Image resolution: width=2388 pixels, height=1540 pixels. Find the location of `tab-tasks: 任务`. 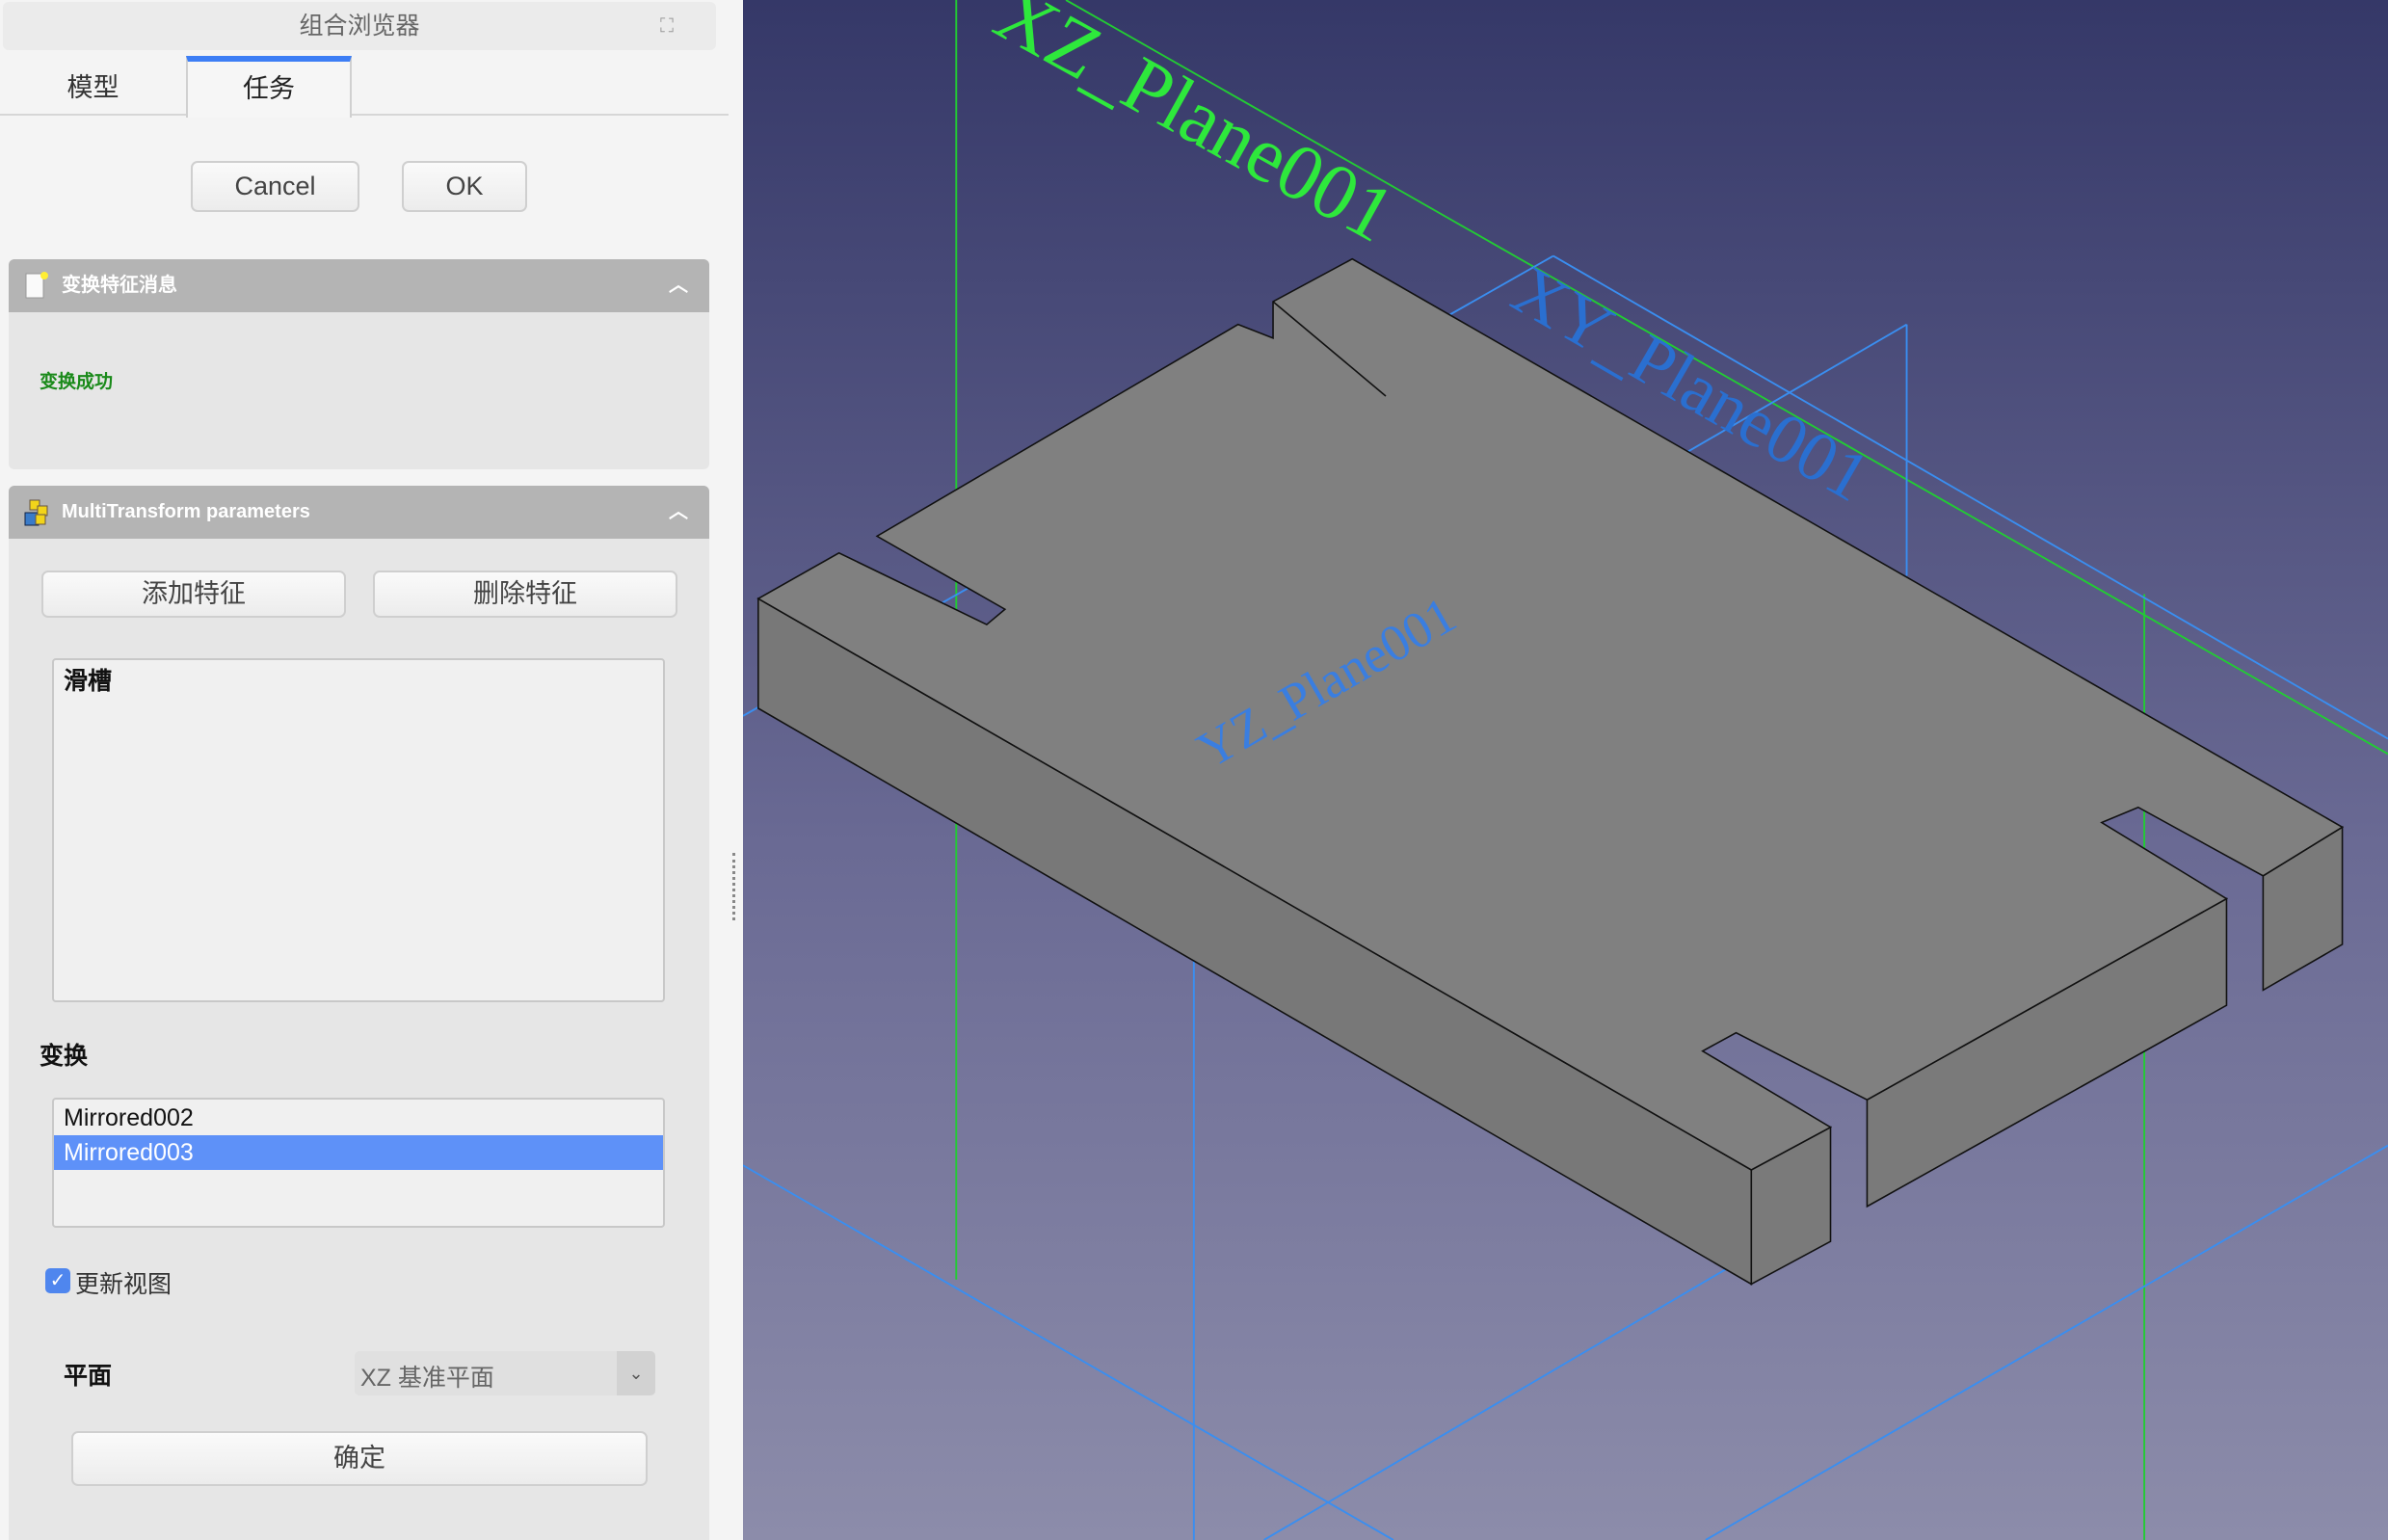

tab-tasks: 任务 is located at coordinates (269, 87).